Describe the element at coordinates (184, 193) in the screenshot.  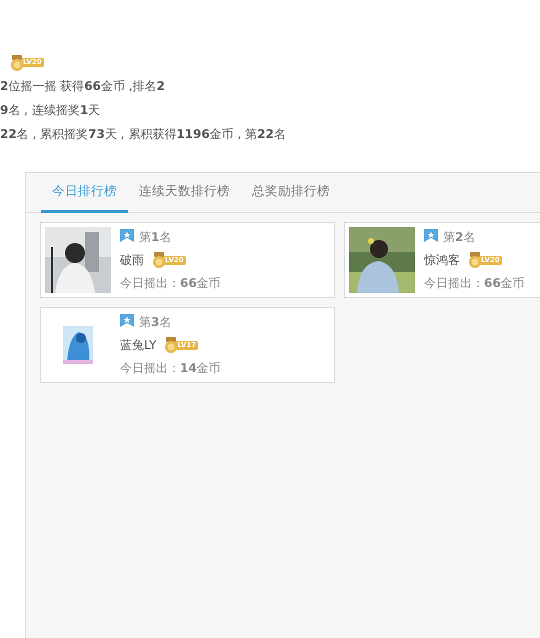
I see `tab: 连续天数排行榜` at that location.